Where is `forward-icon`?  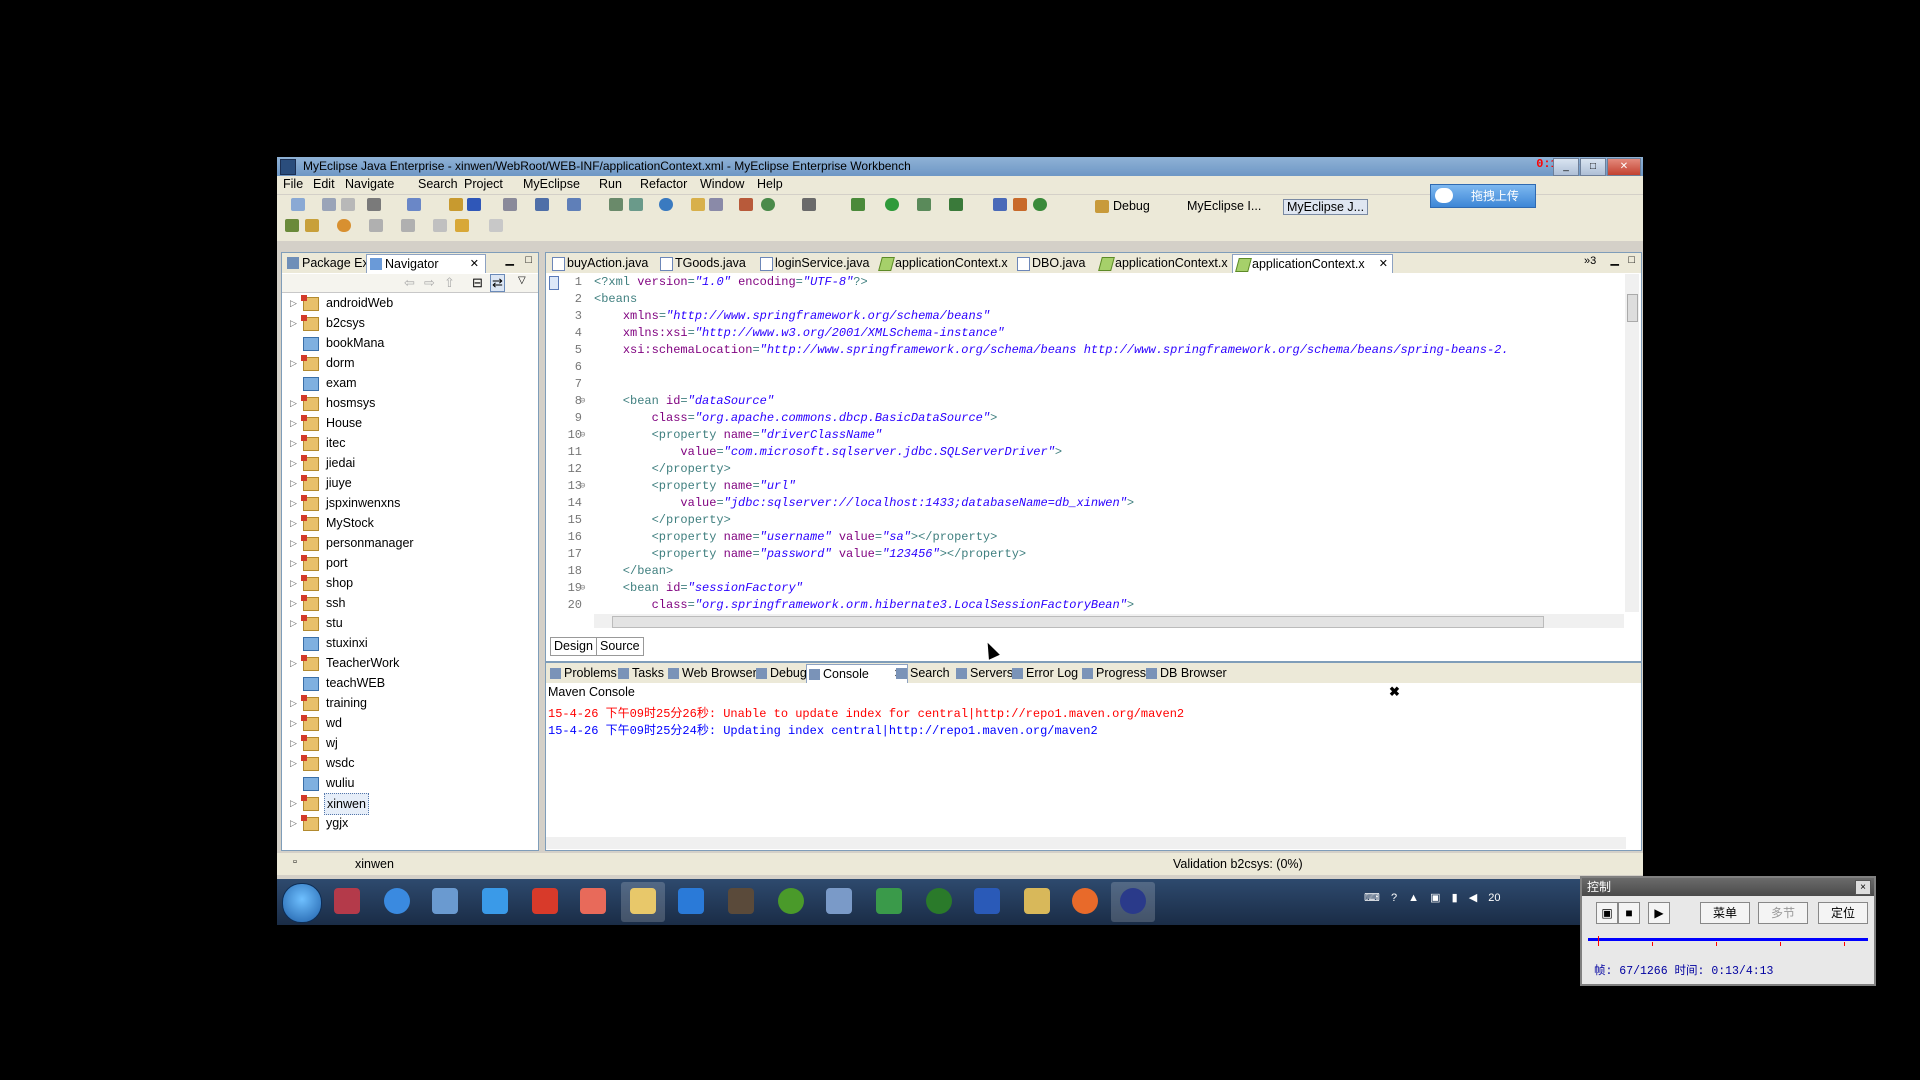
forward-icon is located at coordinates (496, 225).